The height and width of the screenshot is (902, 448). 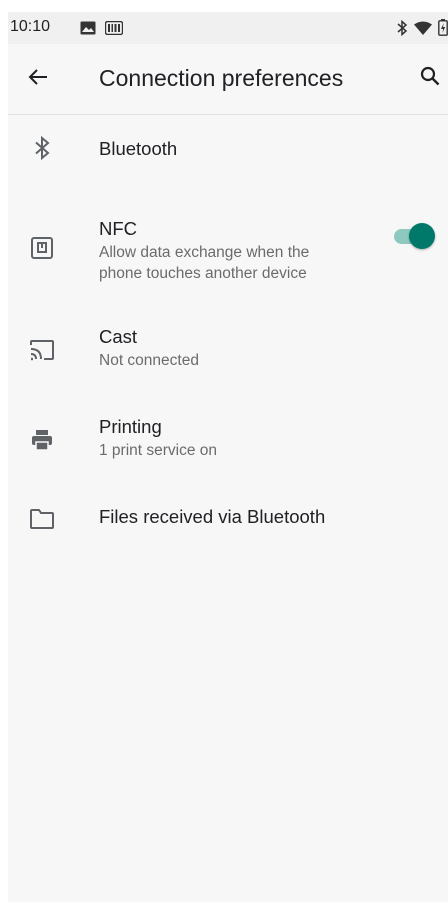 What do you see at coordinates (30, 26) in the screenshot?
I see `status-time: 10:10` at bounding box center [30, 26].